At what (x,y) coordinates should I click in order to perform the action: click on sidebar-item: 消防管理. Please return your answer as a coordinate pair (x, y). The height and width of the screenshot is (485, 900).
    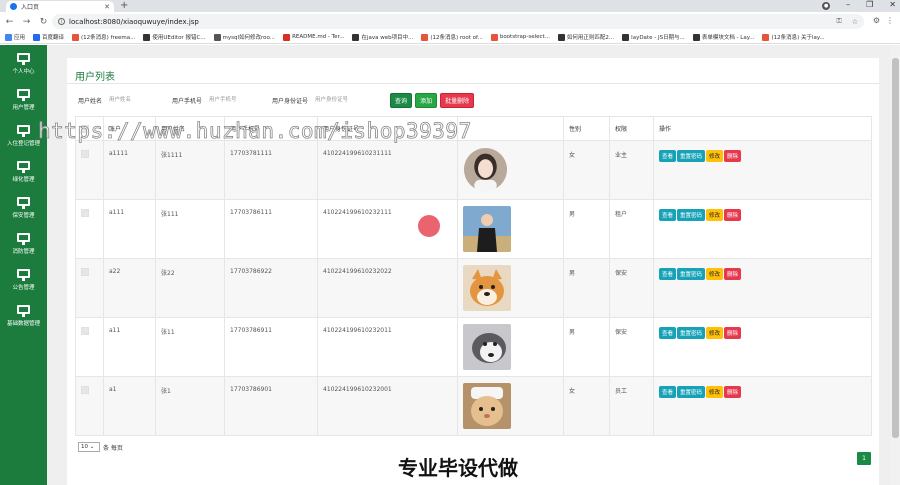
    Looking at the image, I should click on (23, 243).